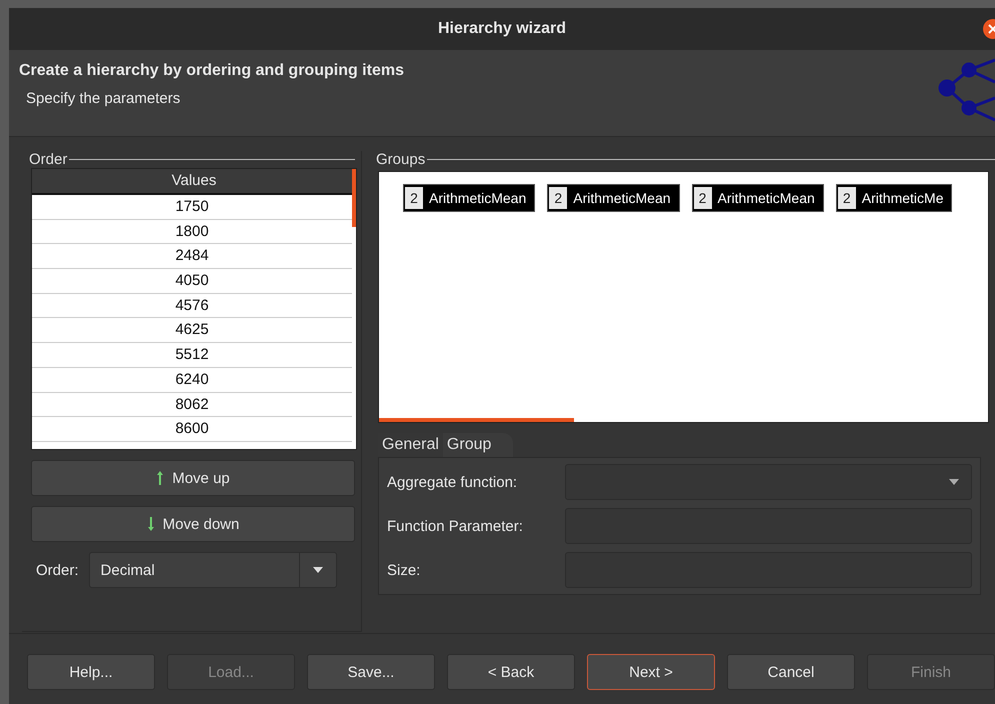 The image size is (995, 704). I want to click on table-cell: 1750, so click(192, 207).